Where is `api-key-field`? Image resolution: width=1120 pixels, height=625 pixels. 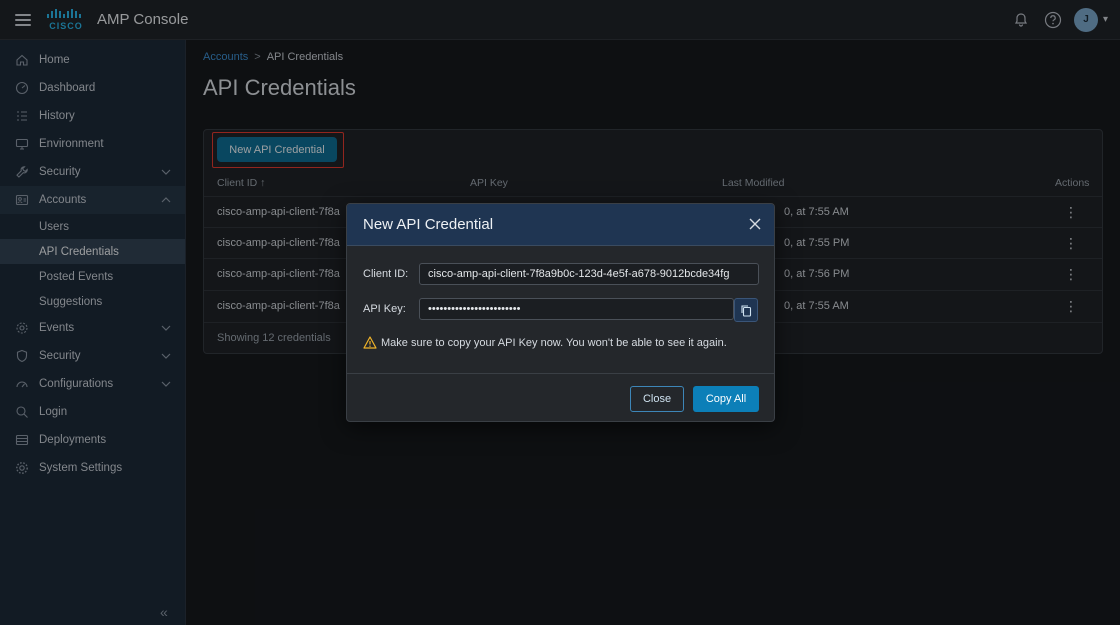 api-key-field is located at coordinates (576, 309).